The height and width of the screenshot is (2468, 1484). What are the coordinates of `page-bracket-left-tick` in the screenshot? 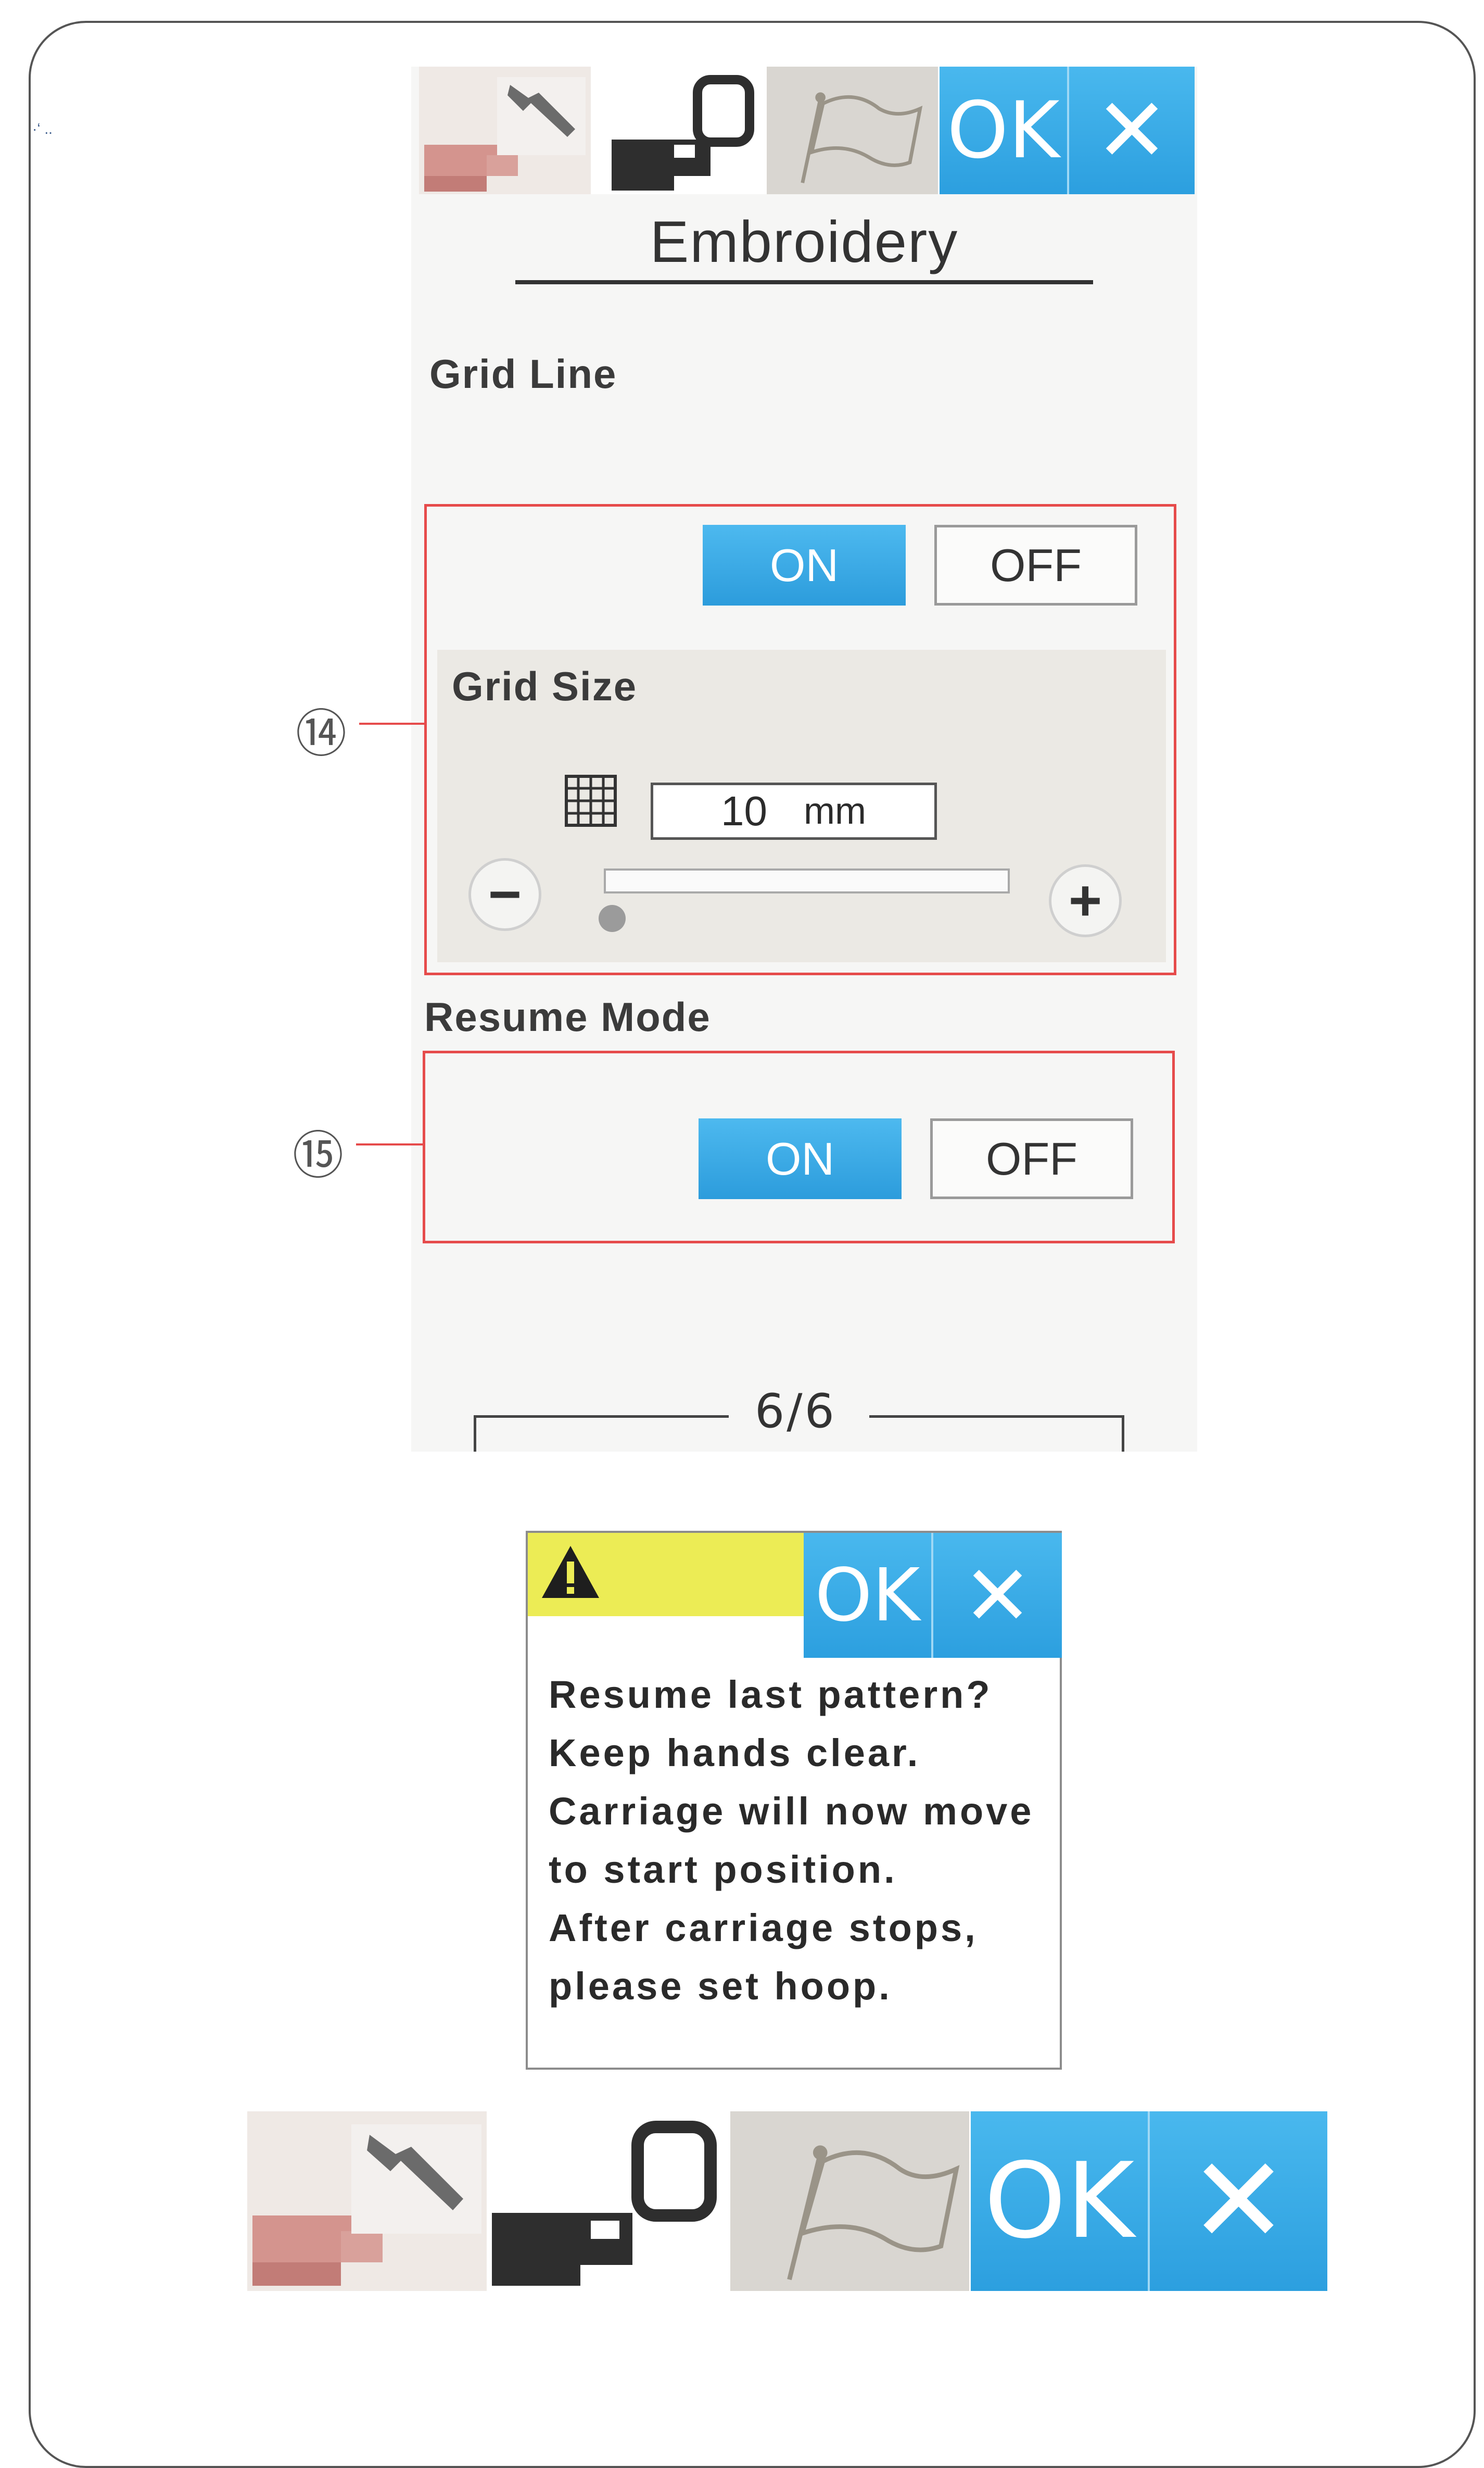 It's located at (475, 1434).